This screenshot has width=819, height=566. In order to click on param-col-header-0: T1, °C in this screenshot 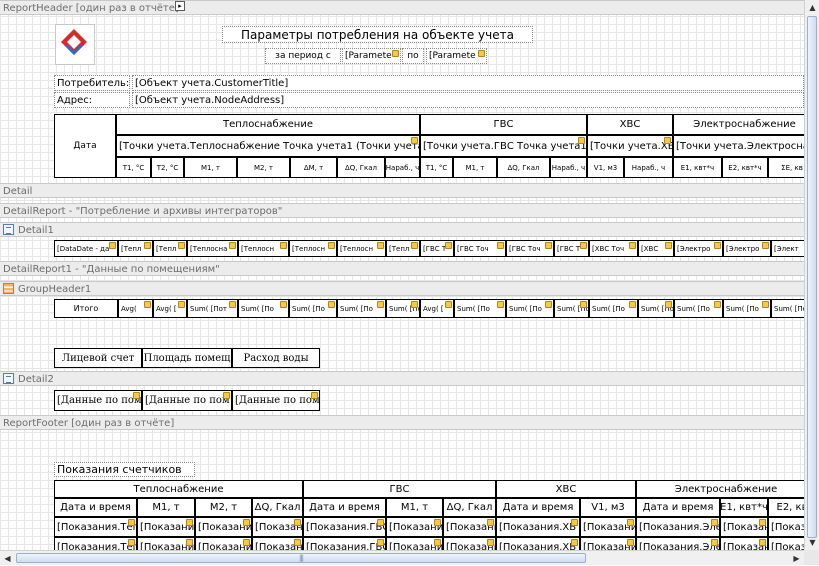, I will do `click(133, 167)`.